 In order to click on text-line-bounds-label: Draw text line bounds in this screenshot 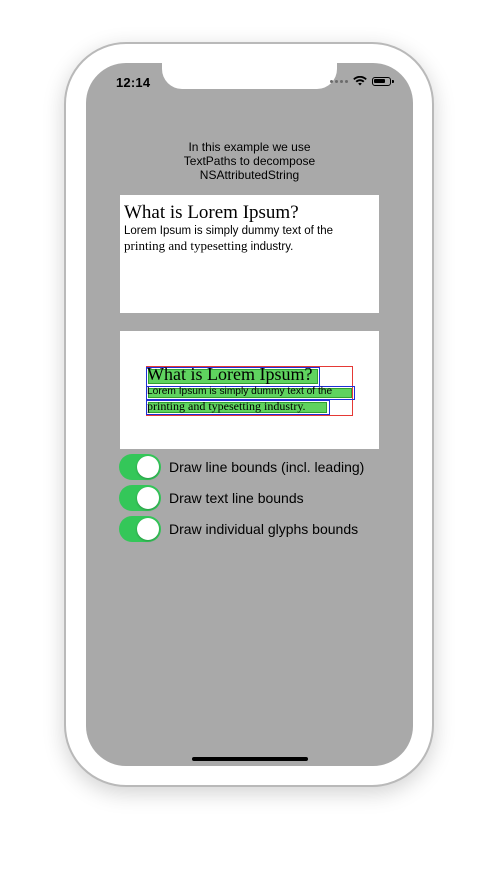, I will do `click(236, 498)`.